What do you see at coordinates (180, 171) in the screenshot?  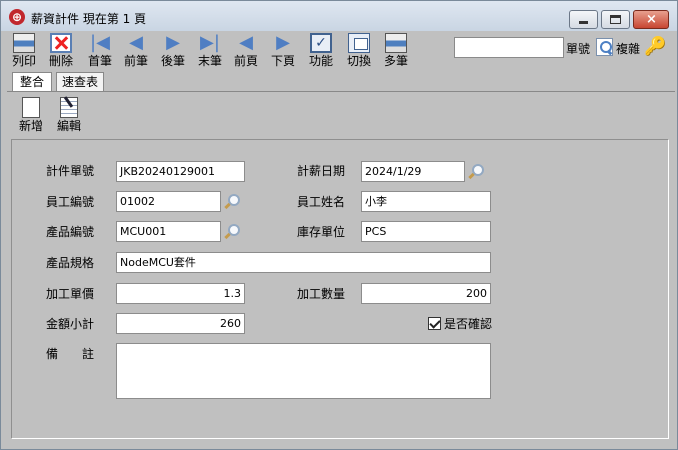 I see `piece-no-field: JKB20240129001` at bounding box center [180, 171].